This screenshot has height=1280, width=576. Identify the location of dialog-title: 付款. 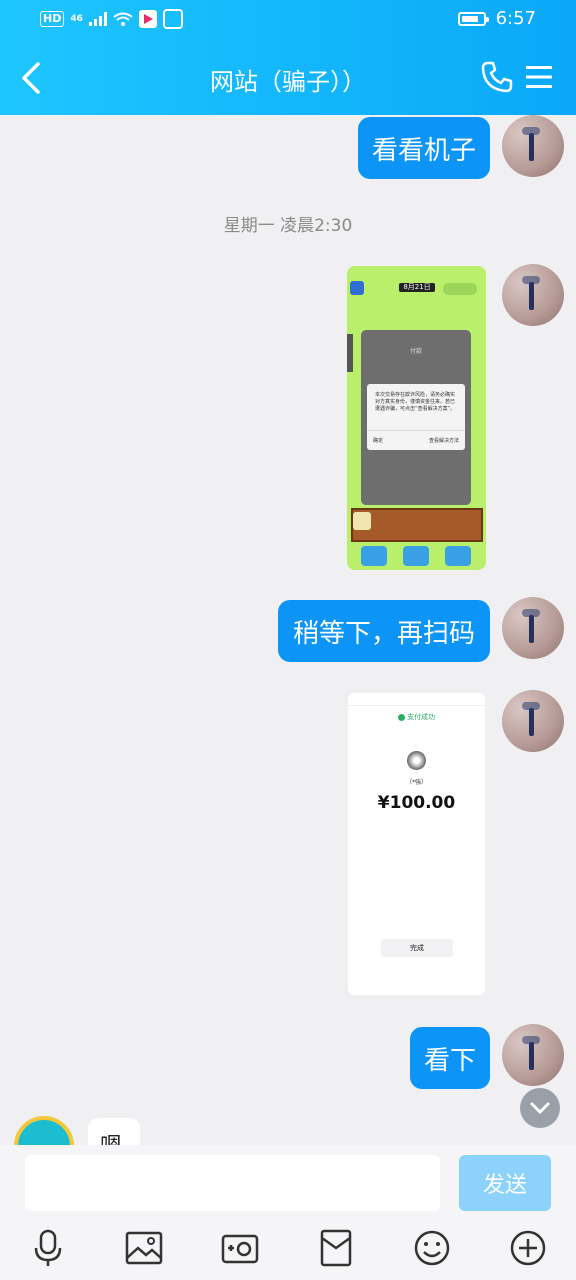
(415, 351).